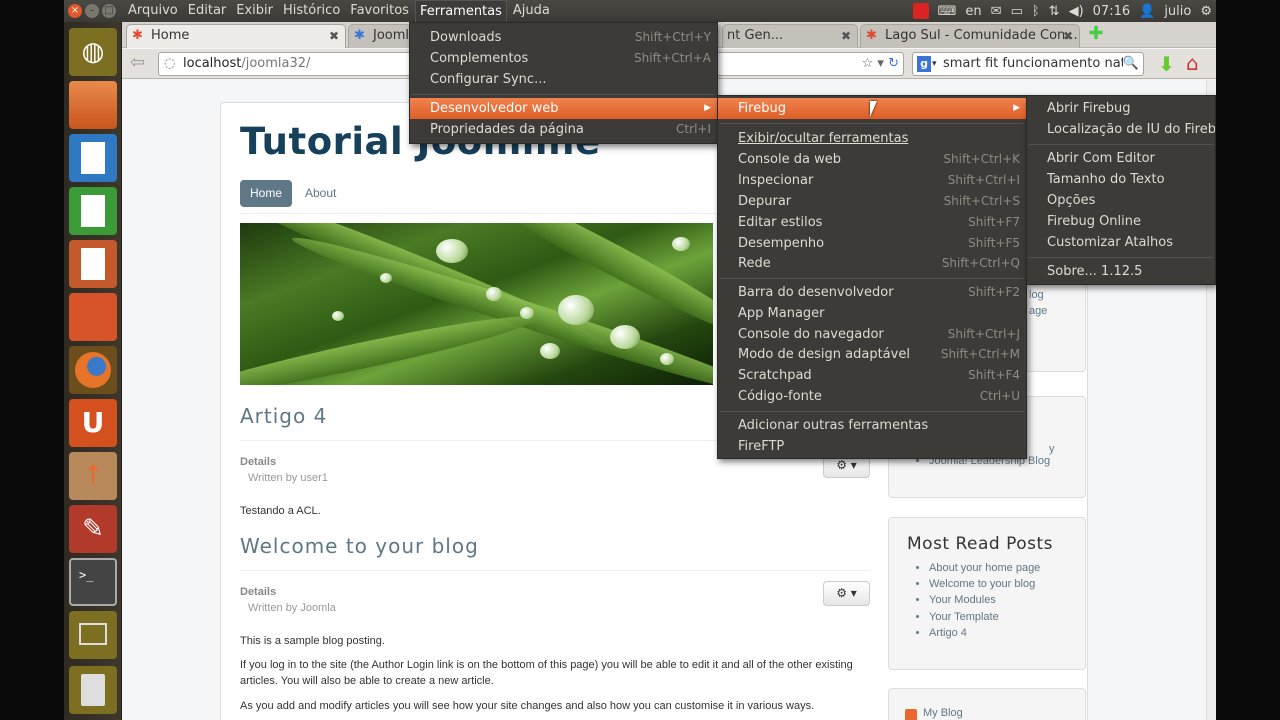  What do you see at coordinates (872, 334) in the screenshot?
I see `menu-item-console-navegador: Console do navegador Shift+Ctrl+J` at bounding box center [872, 334].